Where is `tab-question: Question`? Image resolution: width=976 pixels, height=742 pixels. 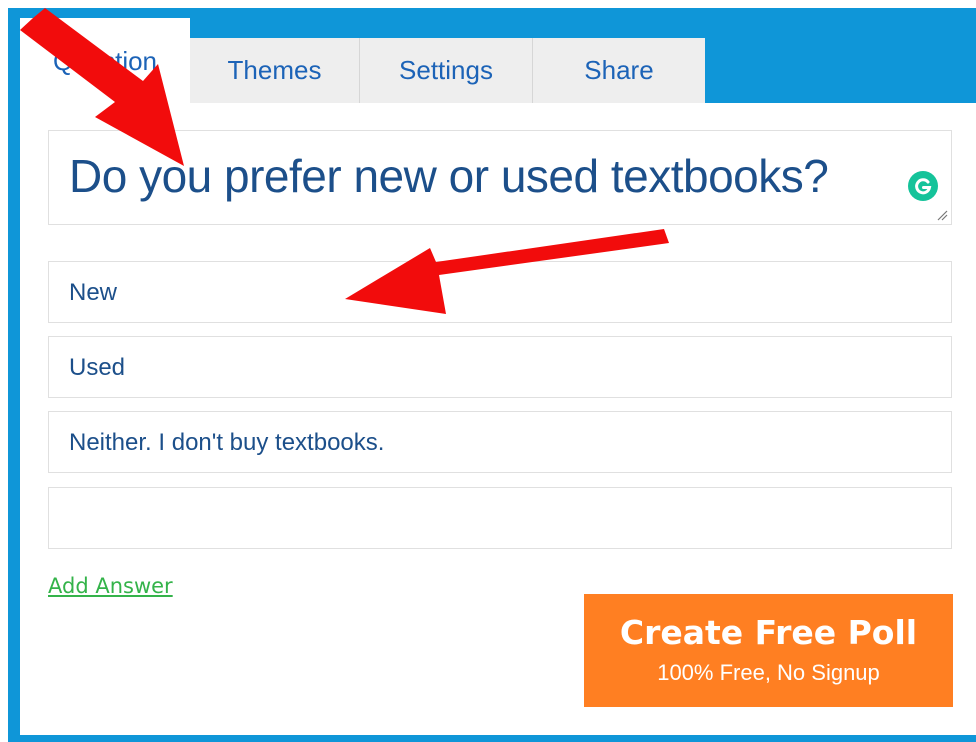 tab-question: Question is located at coordinates (105, 61).